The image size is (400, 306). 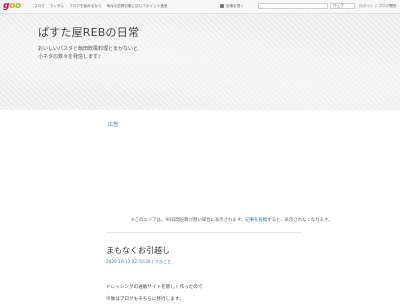 I want to click on goo-logo: goo, so click(x=12, y=6).